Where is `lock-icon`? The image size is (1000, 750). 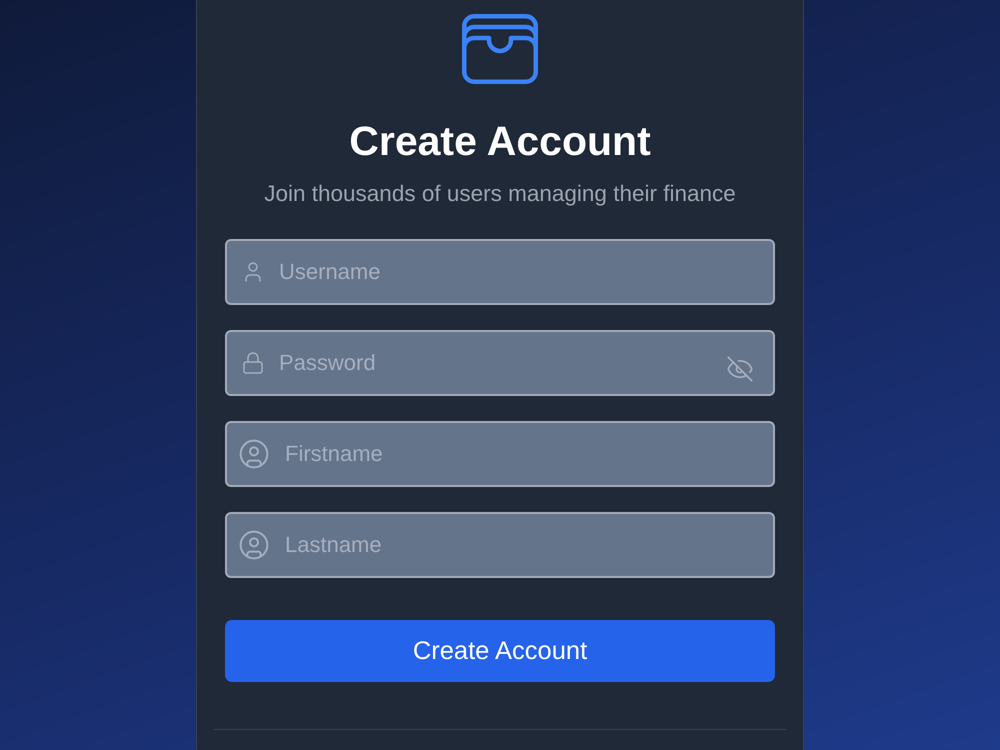
lock-icon is located at coordinates (253, 363).